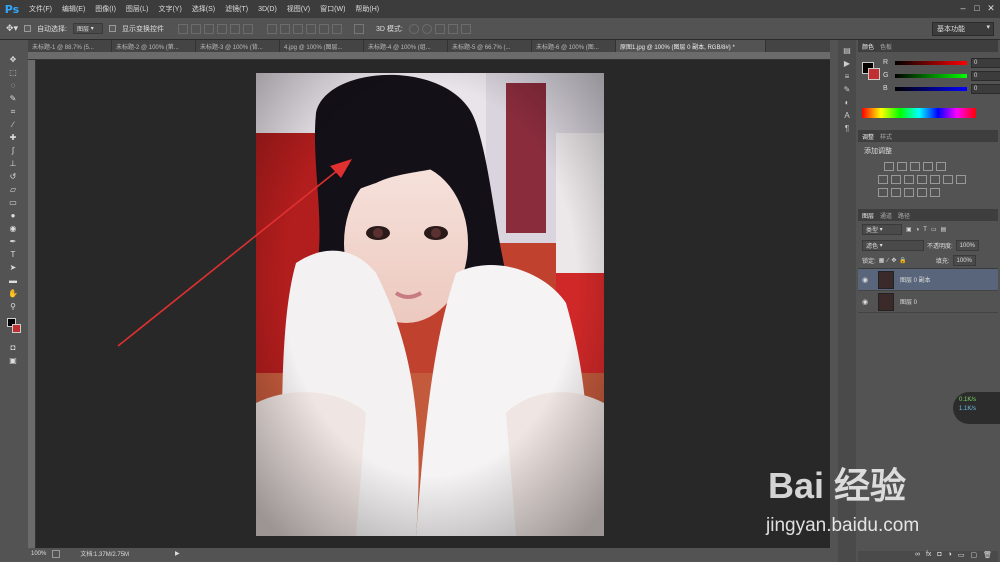 The image size is (1000, 562). What do you see at coordinates (893, 260) in the screenshot?
I see `lock-position-icon: ✥` at bounding box center [893, 260].